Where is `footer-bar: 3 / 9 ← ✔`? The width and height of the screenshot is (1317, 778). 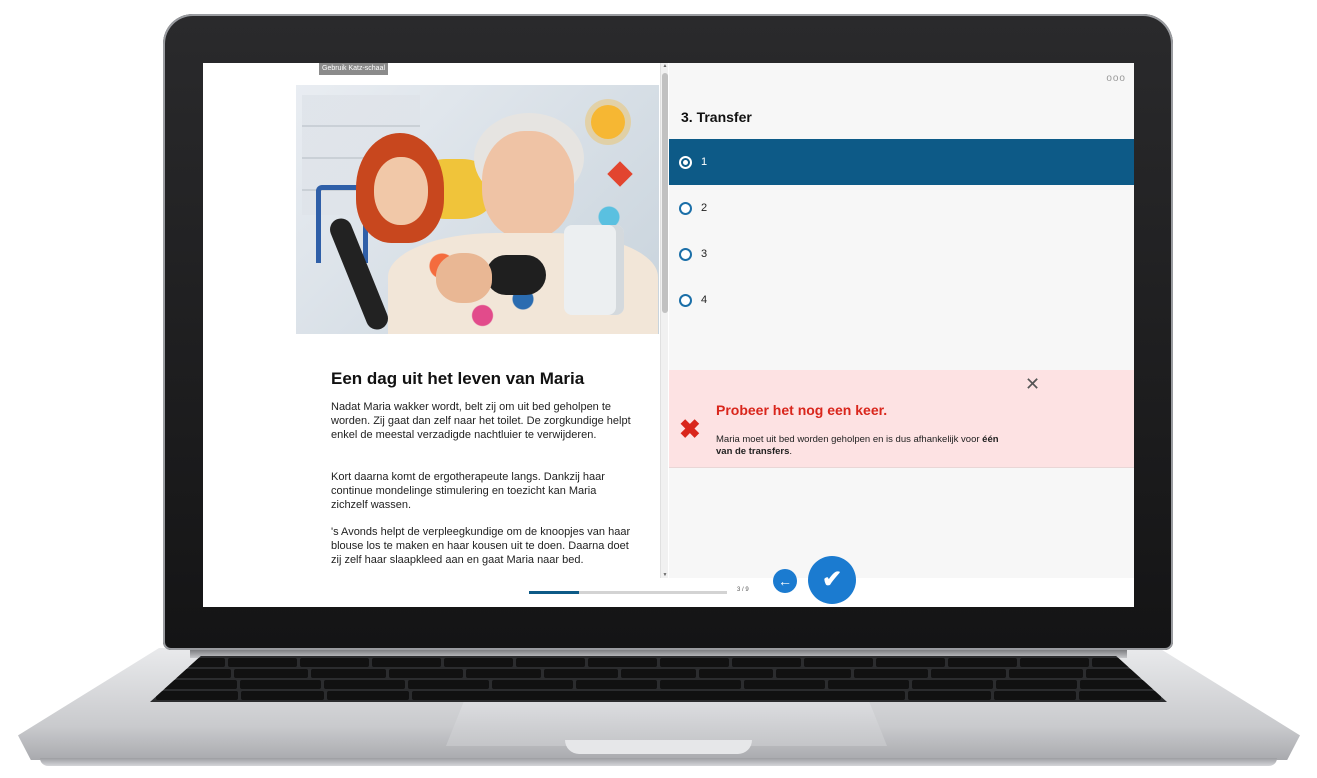 footer-bar: 3 / 9 ← ✔ is located at coordinates (668, 581).